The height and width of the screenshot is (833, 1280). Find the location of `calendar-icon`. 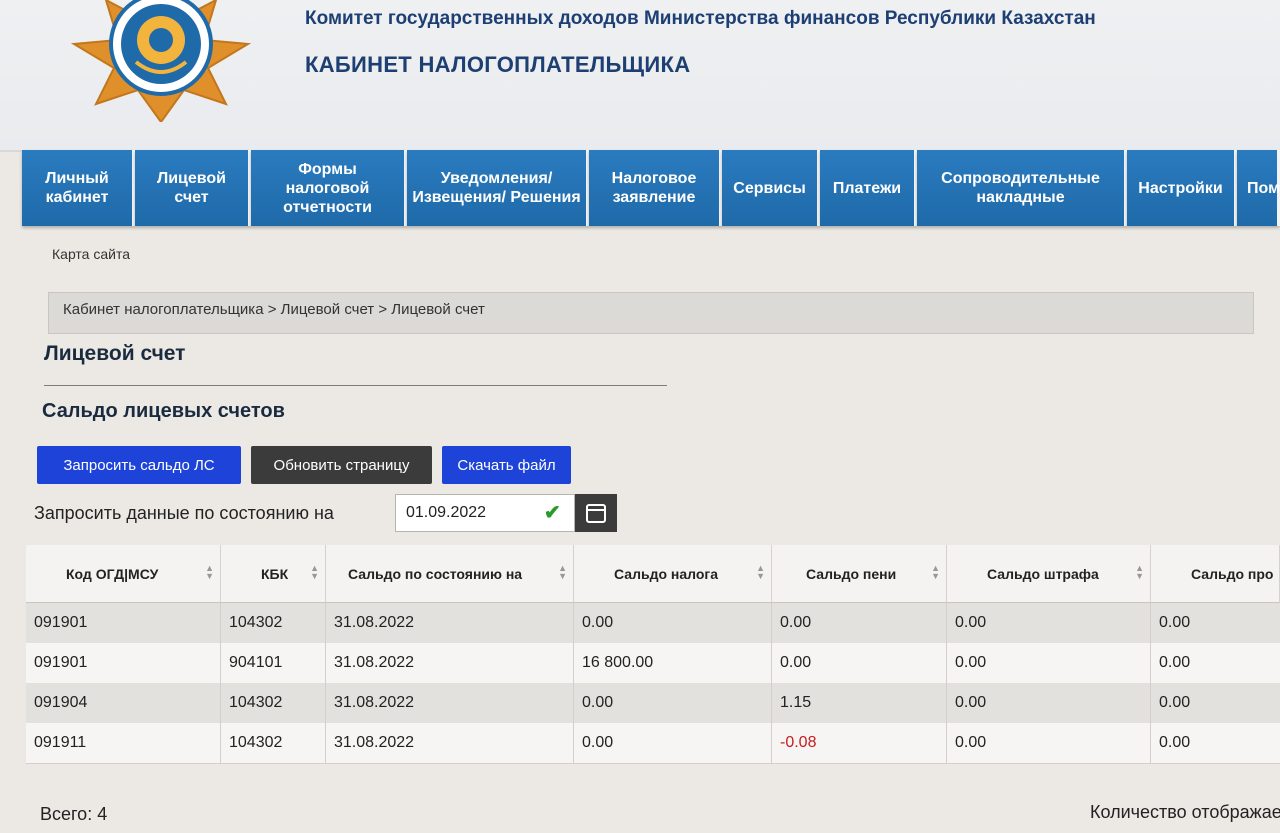

calendar-icon is located at coordinates (596, 513).